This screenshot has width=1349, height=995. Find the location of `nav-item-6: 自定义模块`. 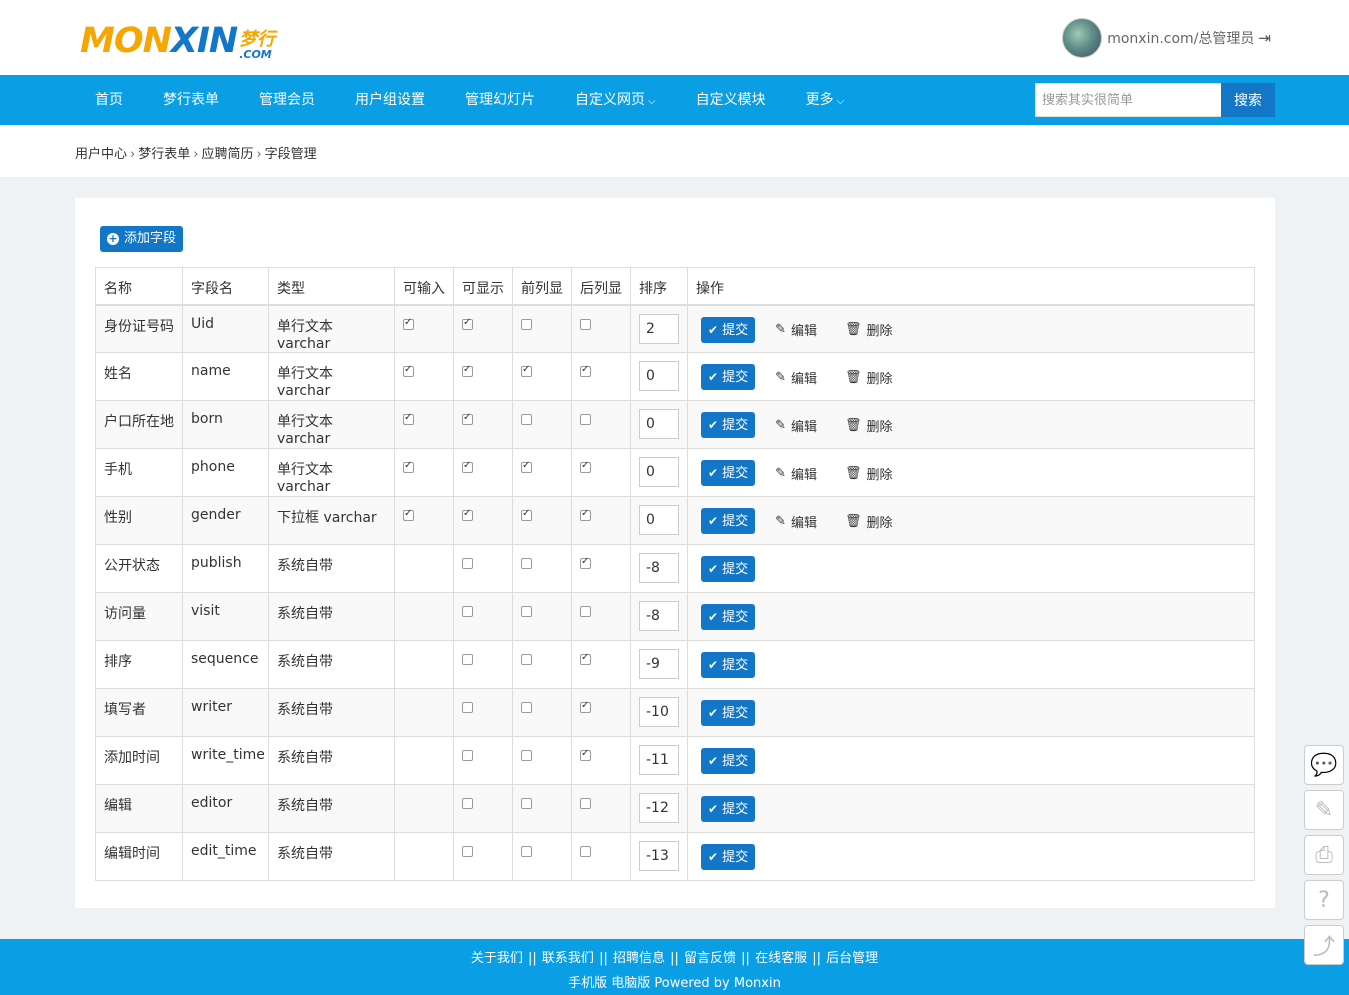

nav-item-6: 自定义模块 is located at coordinates (731, 100).